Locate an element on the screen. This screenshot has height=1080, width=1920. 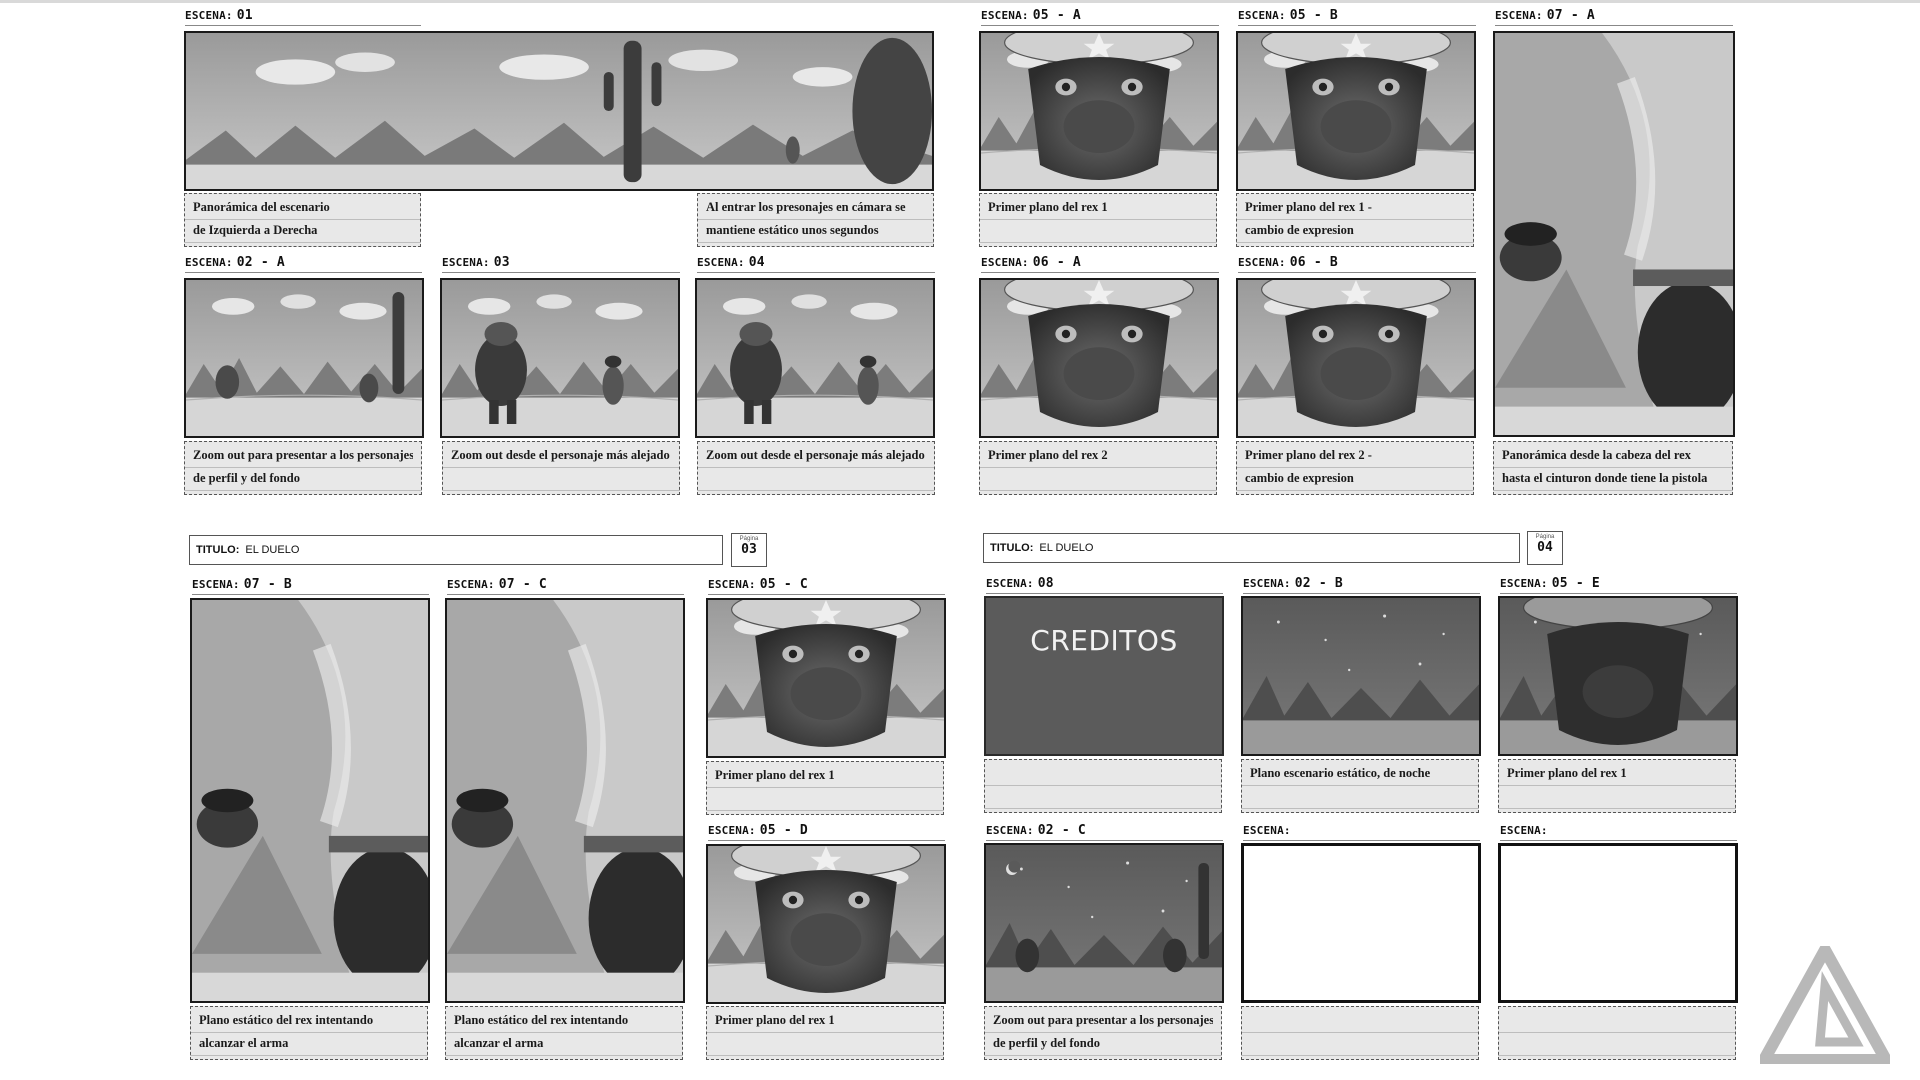
desert-panorama-image is located at coordinates (559, 111).